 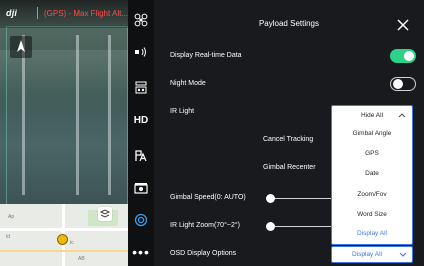 I want to click on close-icon, so click(x=403, y=25).